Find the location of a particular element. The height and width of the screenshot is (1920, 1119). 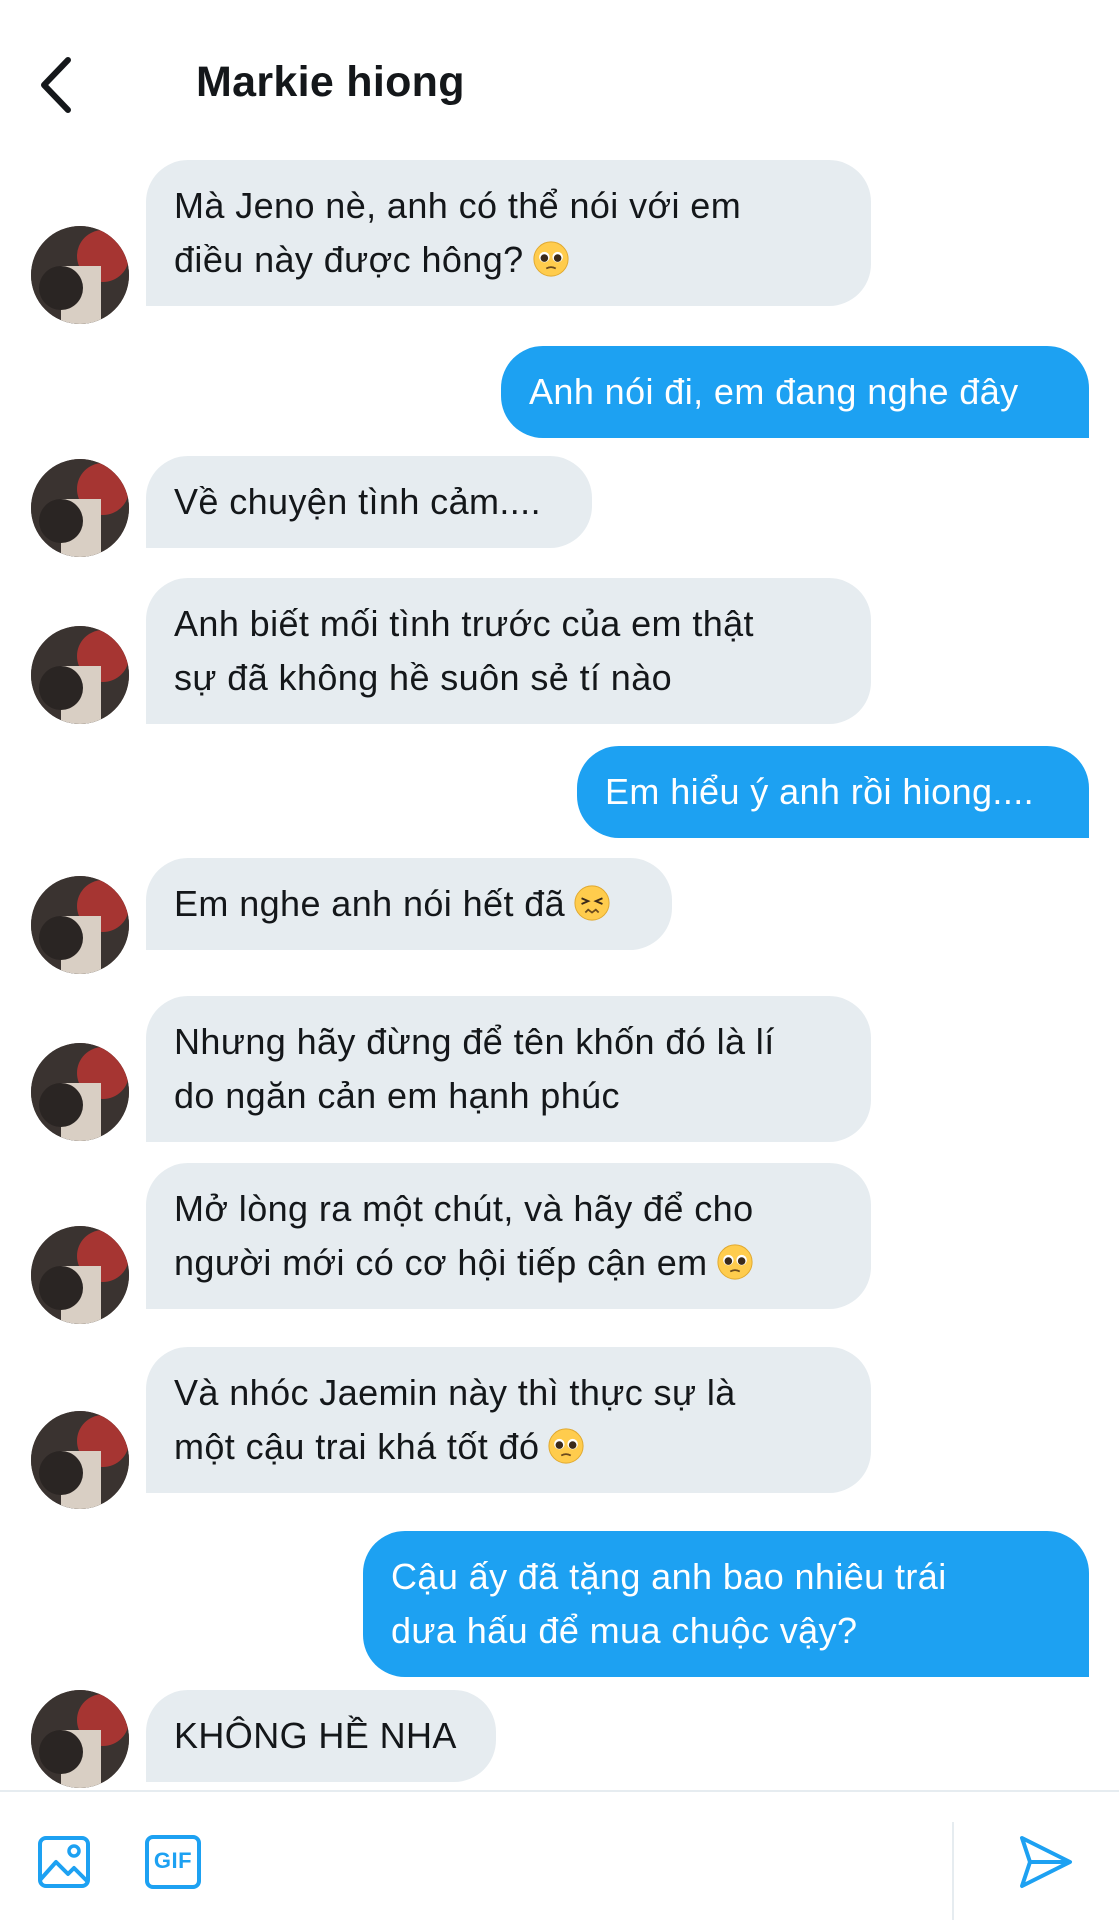

message-text: Mà Jeno nè, anh có thể nói với em is located at coordinates (458, 205).